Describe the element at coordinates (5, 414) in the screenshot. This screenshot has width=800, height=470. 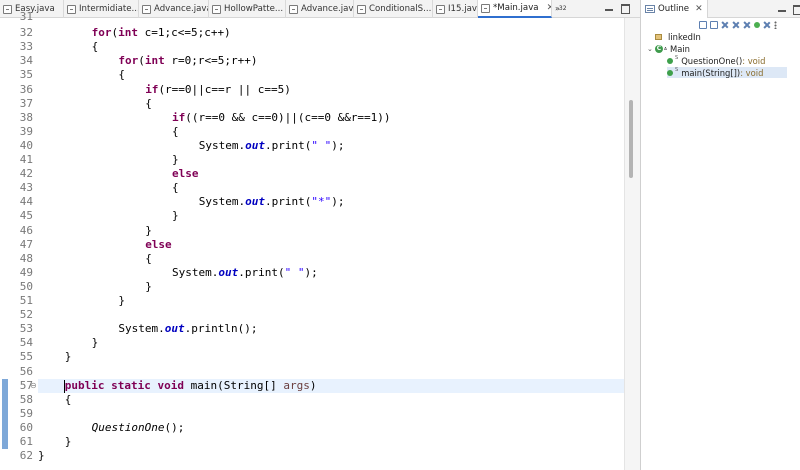
I see `change-indicator` at that location.